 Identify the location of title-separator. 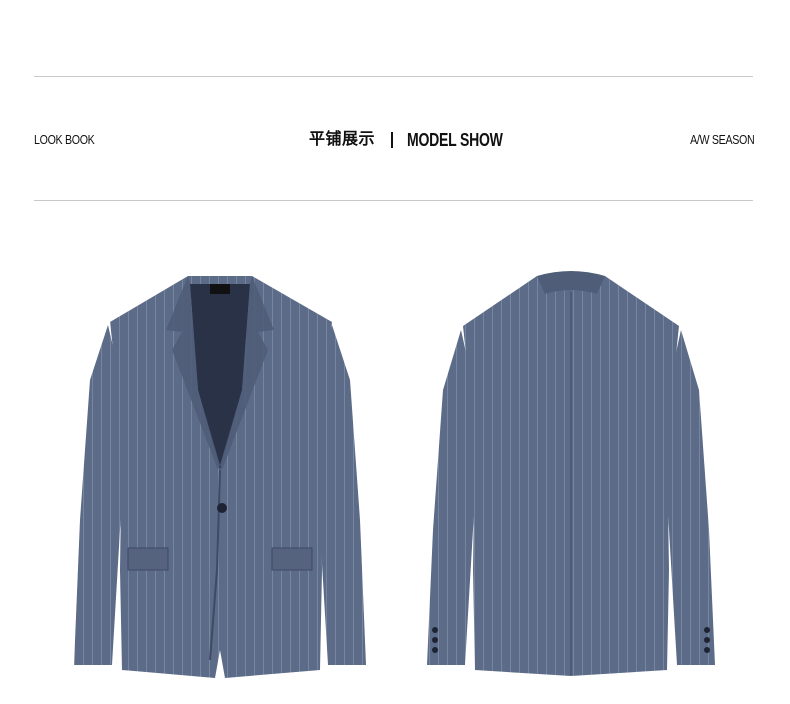
(392, 140).